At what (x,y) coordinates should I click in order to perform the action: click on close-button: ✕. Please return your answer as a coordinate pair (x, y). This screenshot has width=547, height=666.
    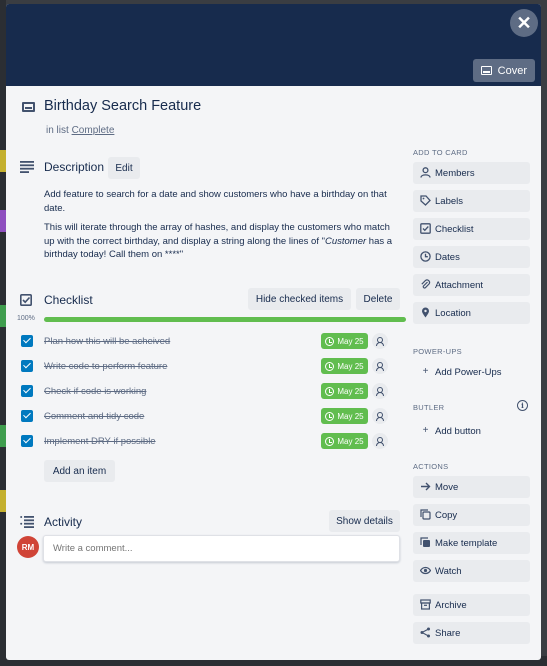
    Looking at the image, I should click on (524, 23).